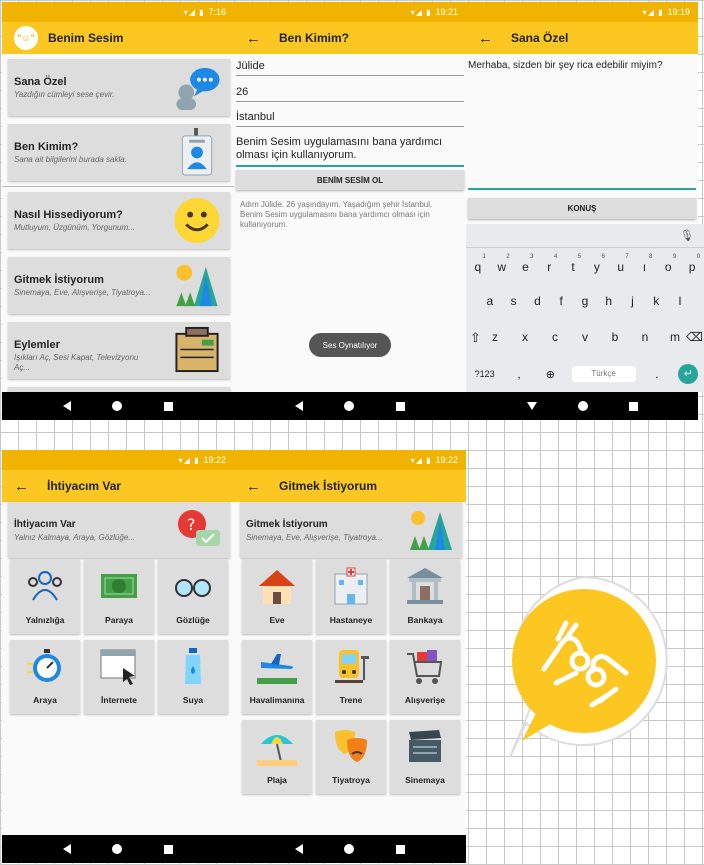  What do you see at coordinates (350, 68) in the screenshot?
I see `name-field: Jülide` at bounding box center [350, 68].